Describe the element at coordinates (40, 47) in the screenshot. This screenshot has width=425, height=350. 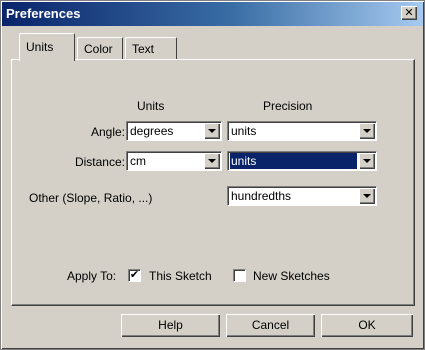
I see `tab-units-label: Units` at that location.